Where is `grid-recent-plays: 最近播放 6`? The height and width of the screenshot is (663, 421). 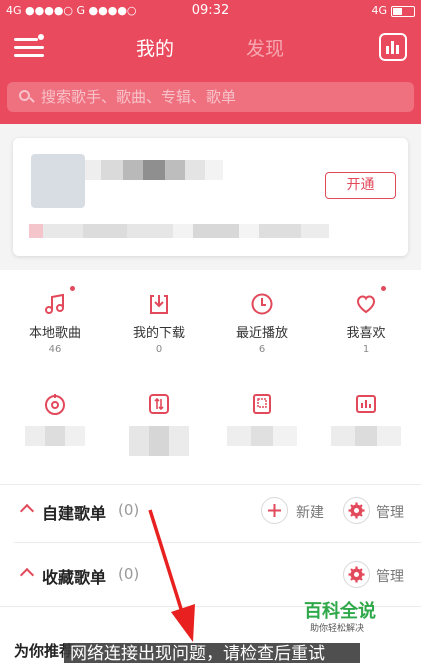
grid-recent-plays: 最近播放 6 is located at coordinates (262, 323).